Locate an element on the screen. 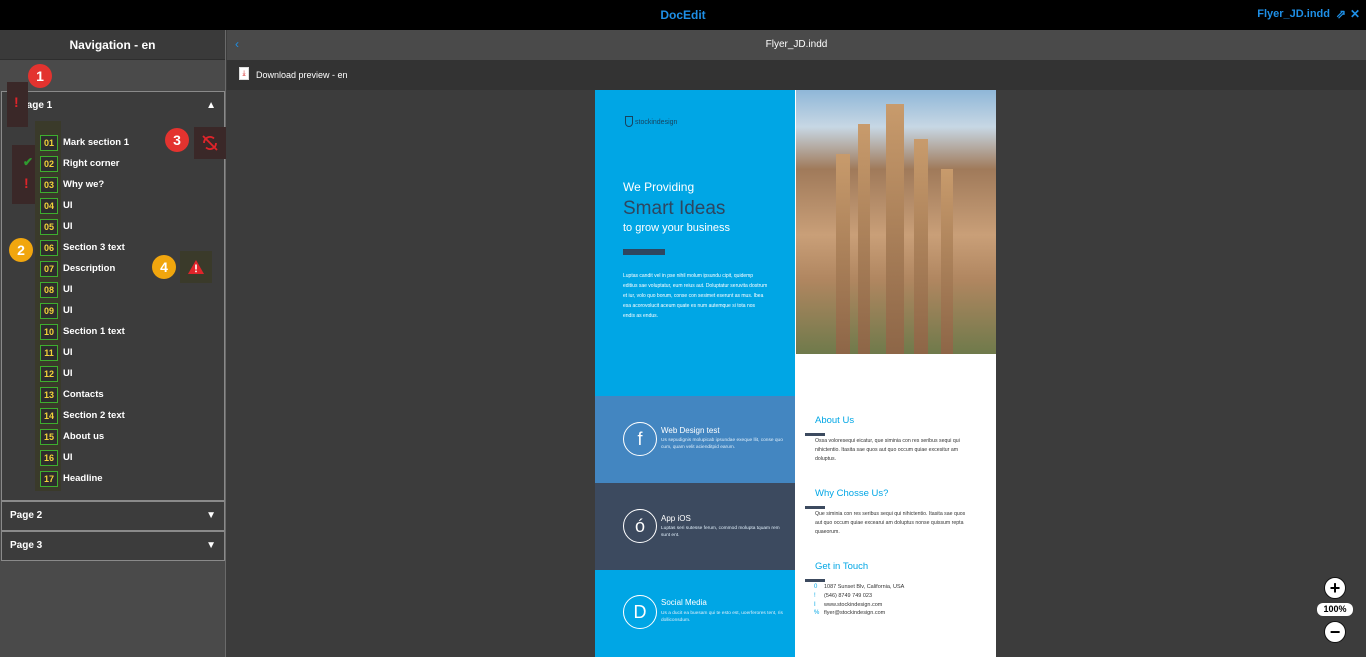 The image size is (1366, 657). why-title: Why Chosse Us? is located at coordinates (852, 493).